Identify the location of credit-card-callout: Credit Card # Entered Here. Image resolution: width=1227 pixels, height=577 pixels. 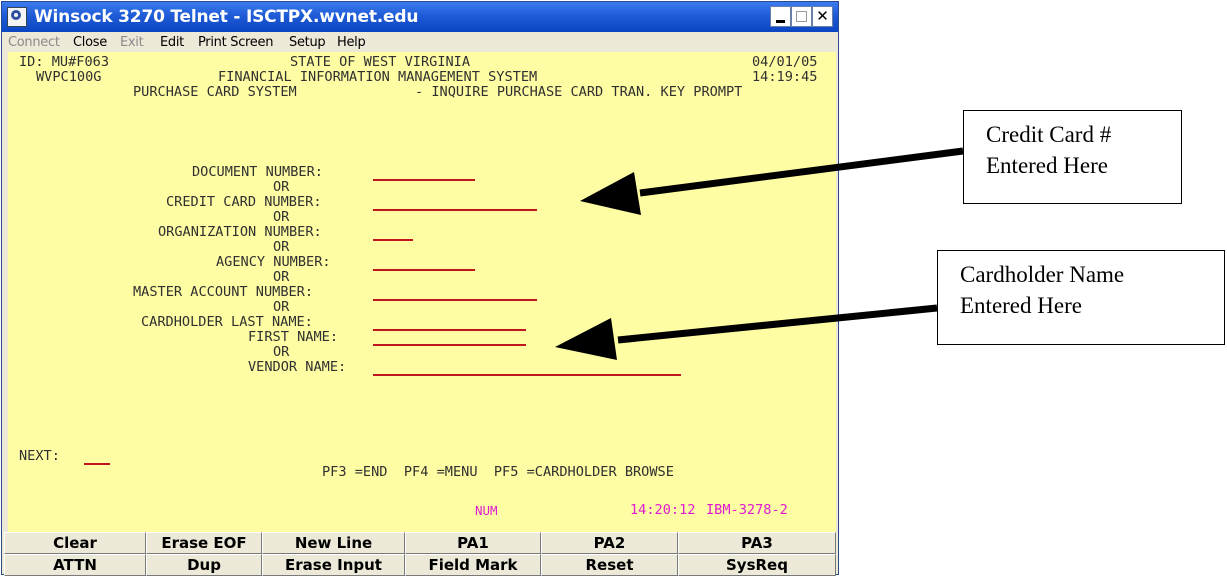
(1072, 157).